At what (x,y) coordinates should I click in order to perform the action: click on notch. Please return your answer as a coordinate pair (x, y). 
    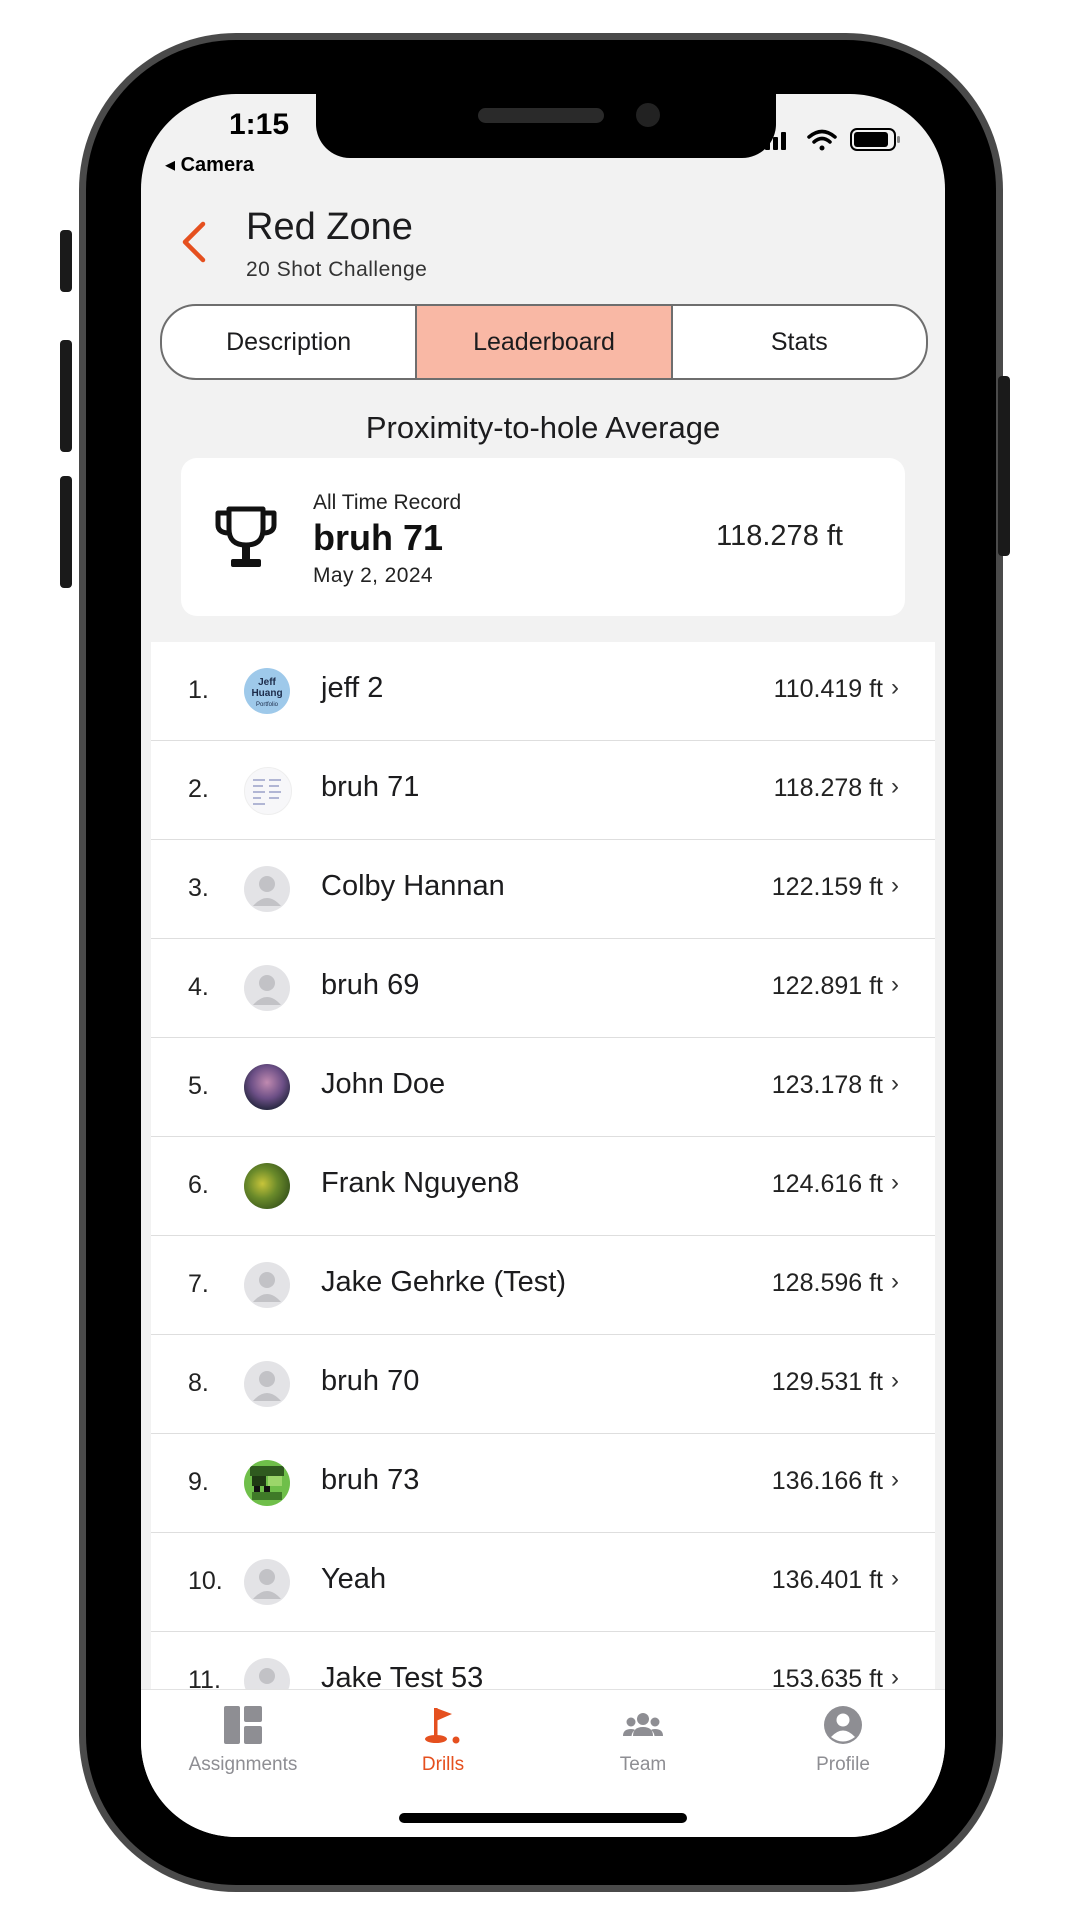
    Looking at the image, I should click on (546, 126).